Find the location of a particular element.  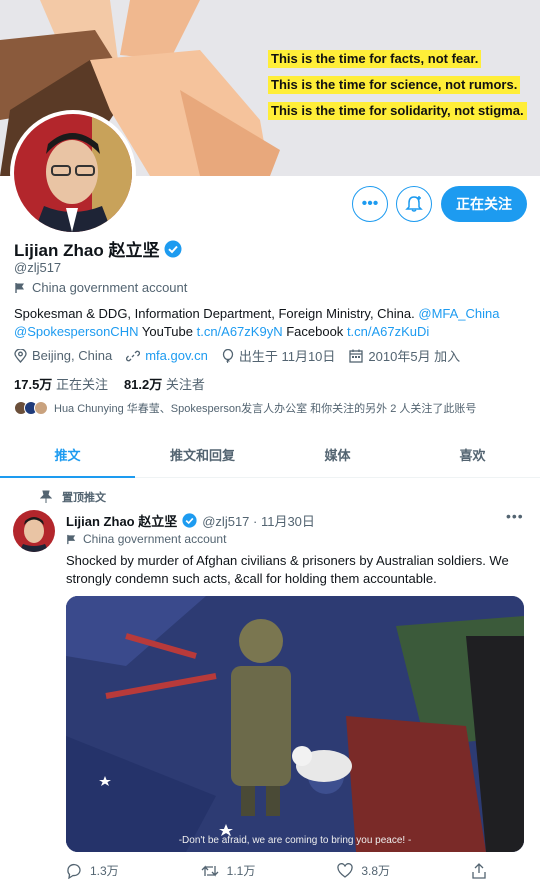

profile-tabs: 推文 推文和回复 媒体 喜欢 is located at coordinates (270, 455).